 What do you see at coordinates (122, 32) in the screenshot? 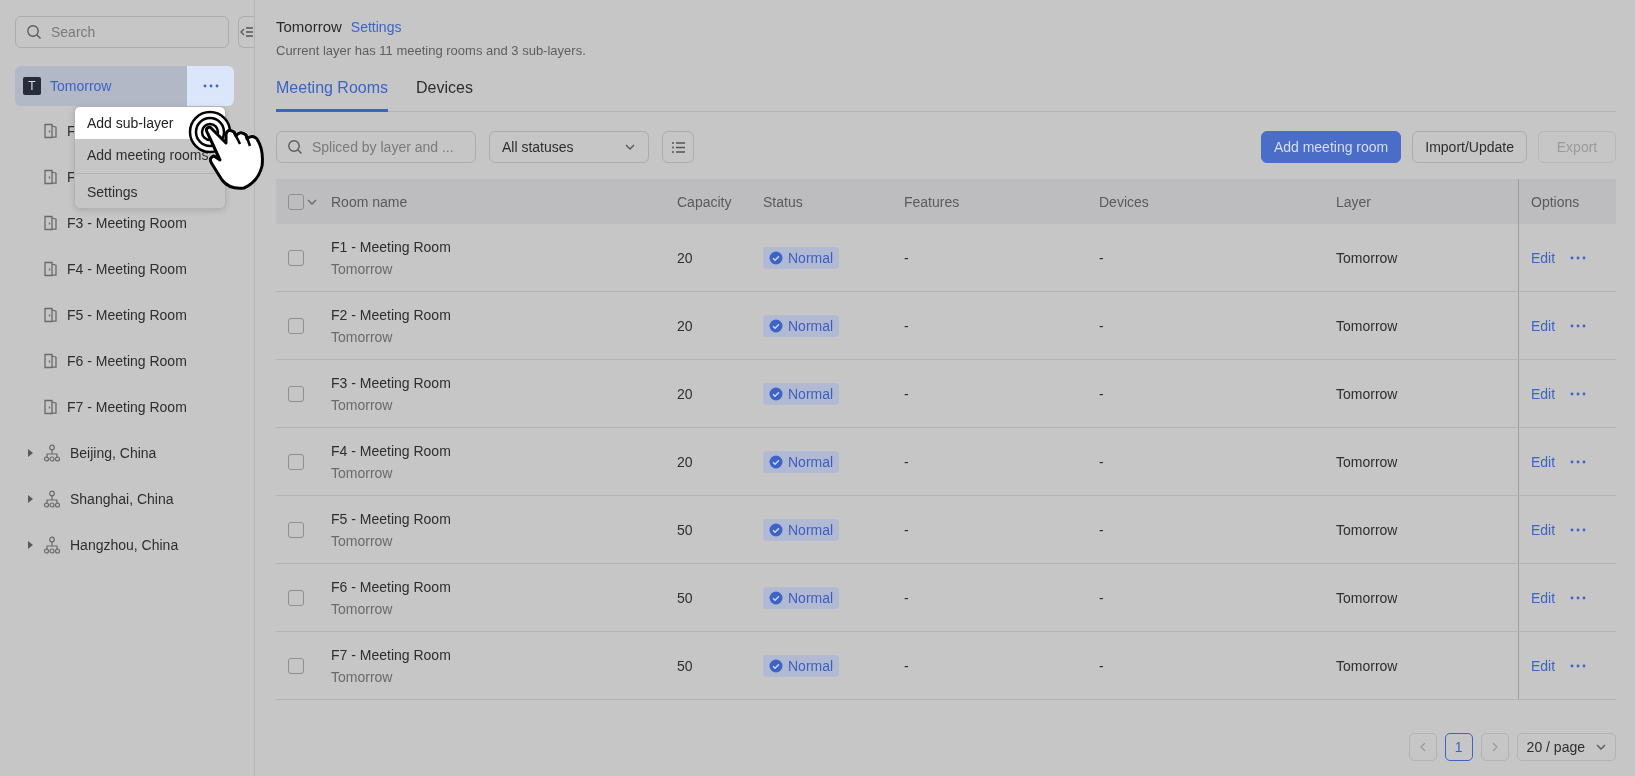
I see `search-field: Search` at bounding box center [122, 32].